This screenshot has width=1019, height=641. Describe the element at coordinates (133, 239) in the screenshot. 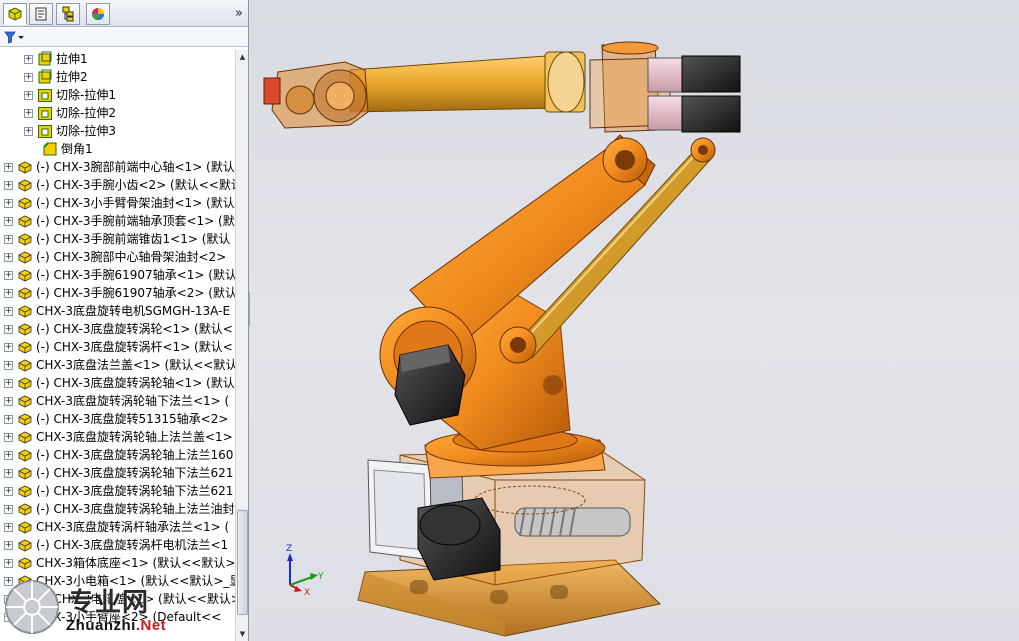

I see `tree-item-label: (-) CHX-3手腕前端锥齿1<1> (默认` at that location.